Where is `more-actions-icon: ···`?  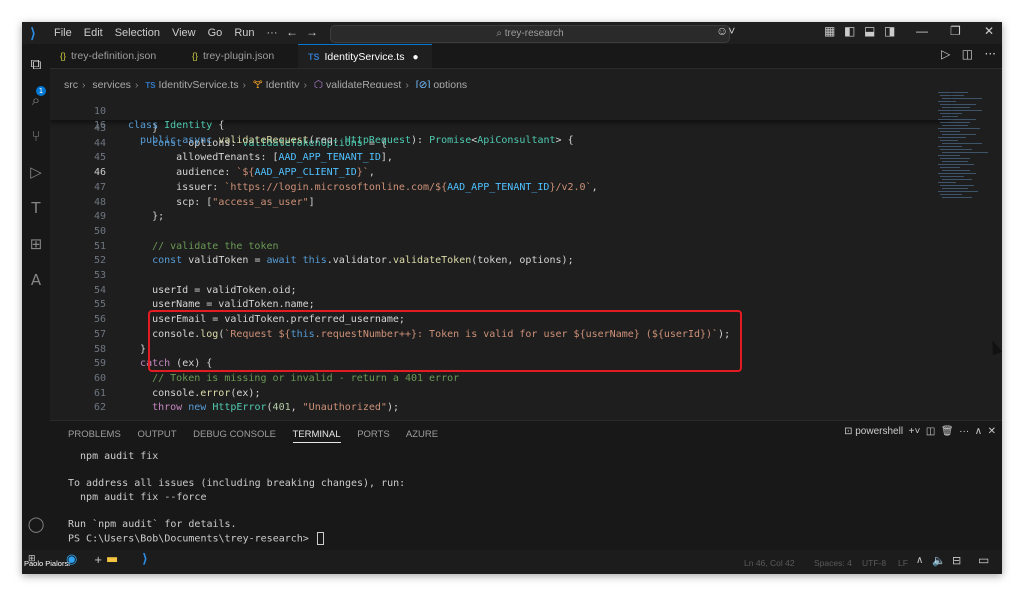 more-actions-icon: ··· is located at coordinates (990, 54).